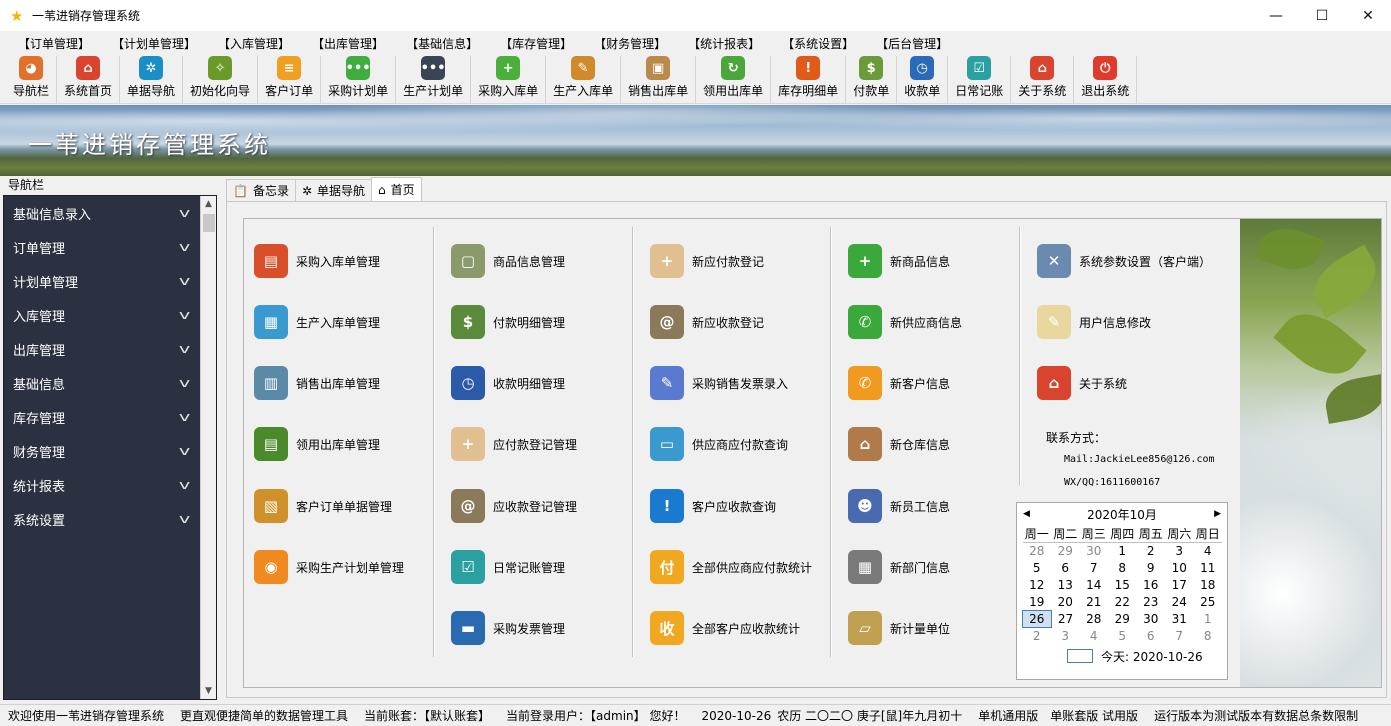  What do you see at coordinates (543, 444) in the screenshot?
I see `function-item: + 应付款登记管理` at bounding box center [543, 444].